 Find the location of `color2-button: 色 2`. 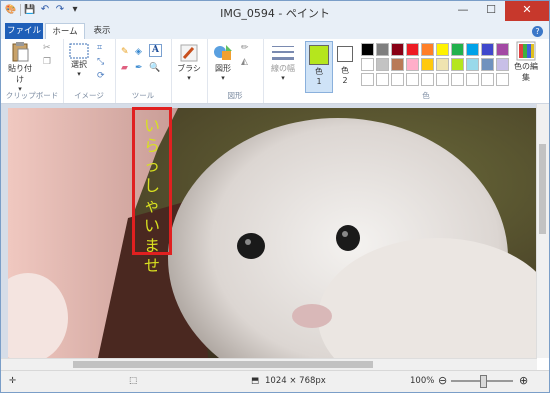

color2-button: 色 2 is located at coordinates (345, 66).